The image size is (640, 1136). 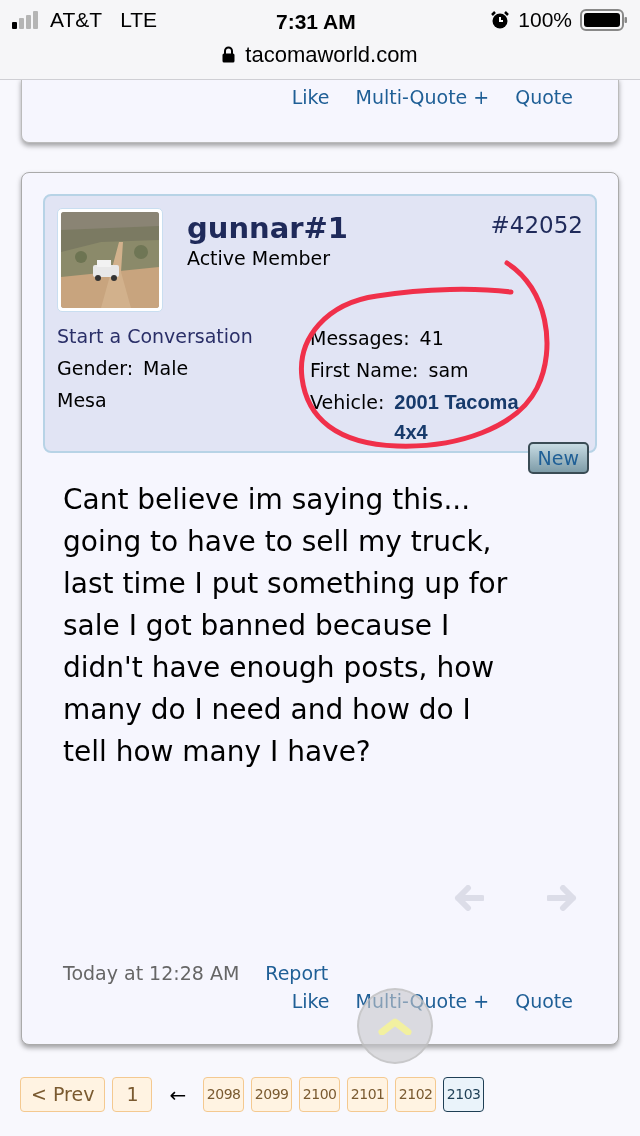 What do you see at coordinates (166, 368) in the screenshot?
I see `field-value: Male` at bounding box center [166, 368].